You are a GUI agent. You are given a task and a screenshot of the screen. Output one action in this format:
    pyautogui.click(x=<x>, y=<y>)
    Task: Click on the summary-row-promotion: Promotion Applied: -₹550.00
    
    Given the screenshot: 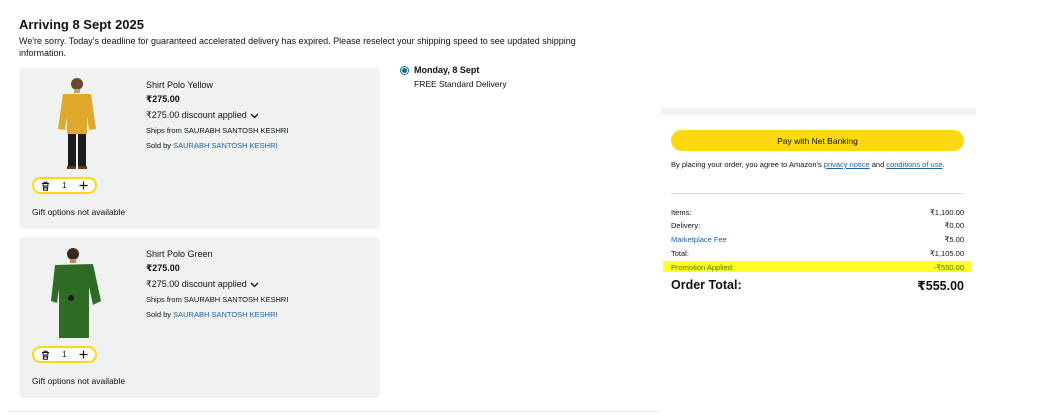 What is the action you would take?
    pyautogui.click(x=817, y=267)
    